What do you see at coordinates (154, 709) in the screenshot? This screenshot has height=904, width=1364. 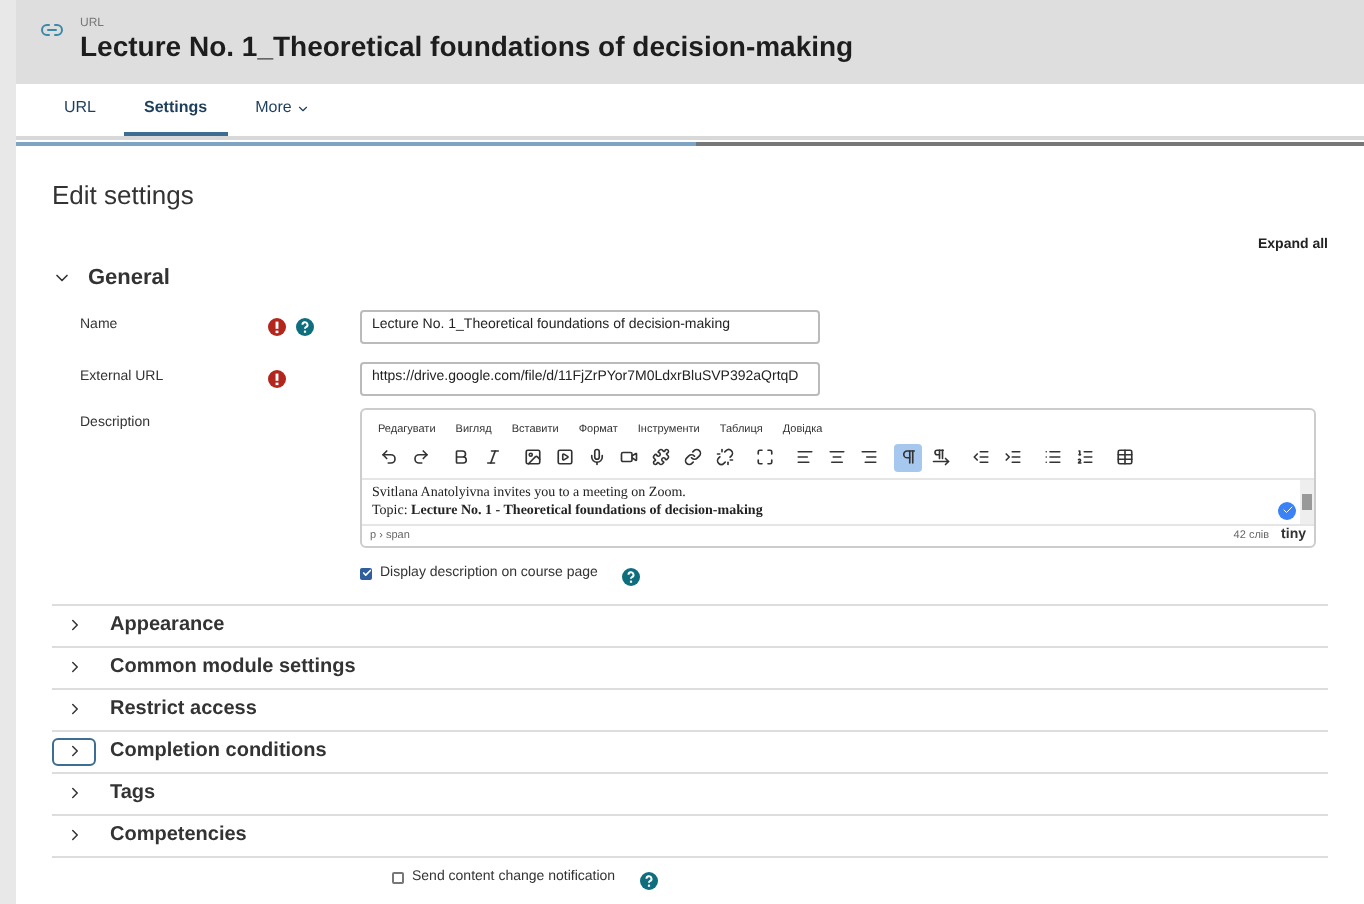 I see `section-toggle: Restrict access` at bounding box center [154, 709].